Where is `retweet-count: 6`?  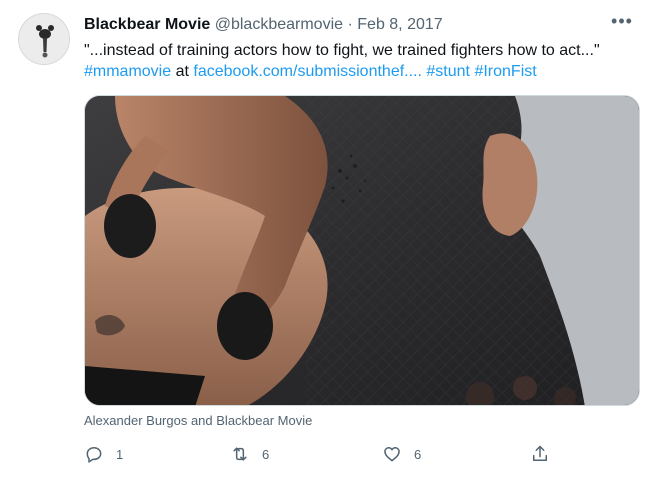
retweet-count: 6 is located at coordinates (266, 454).